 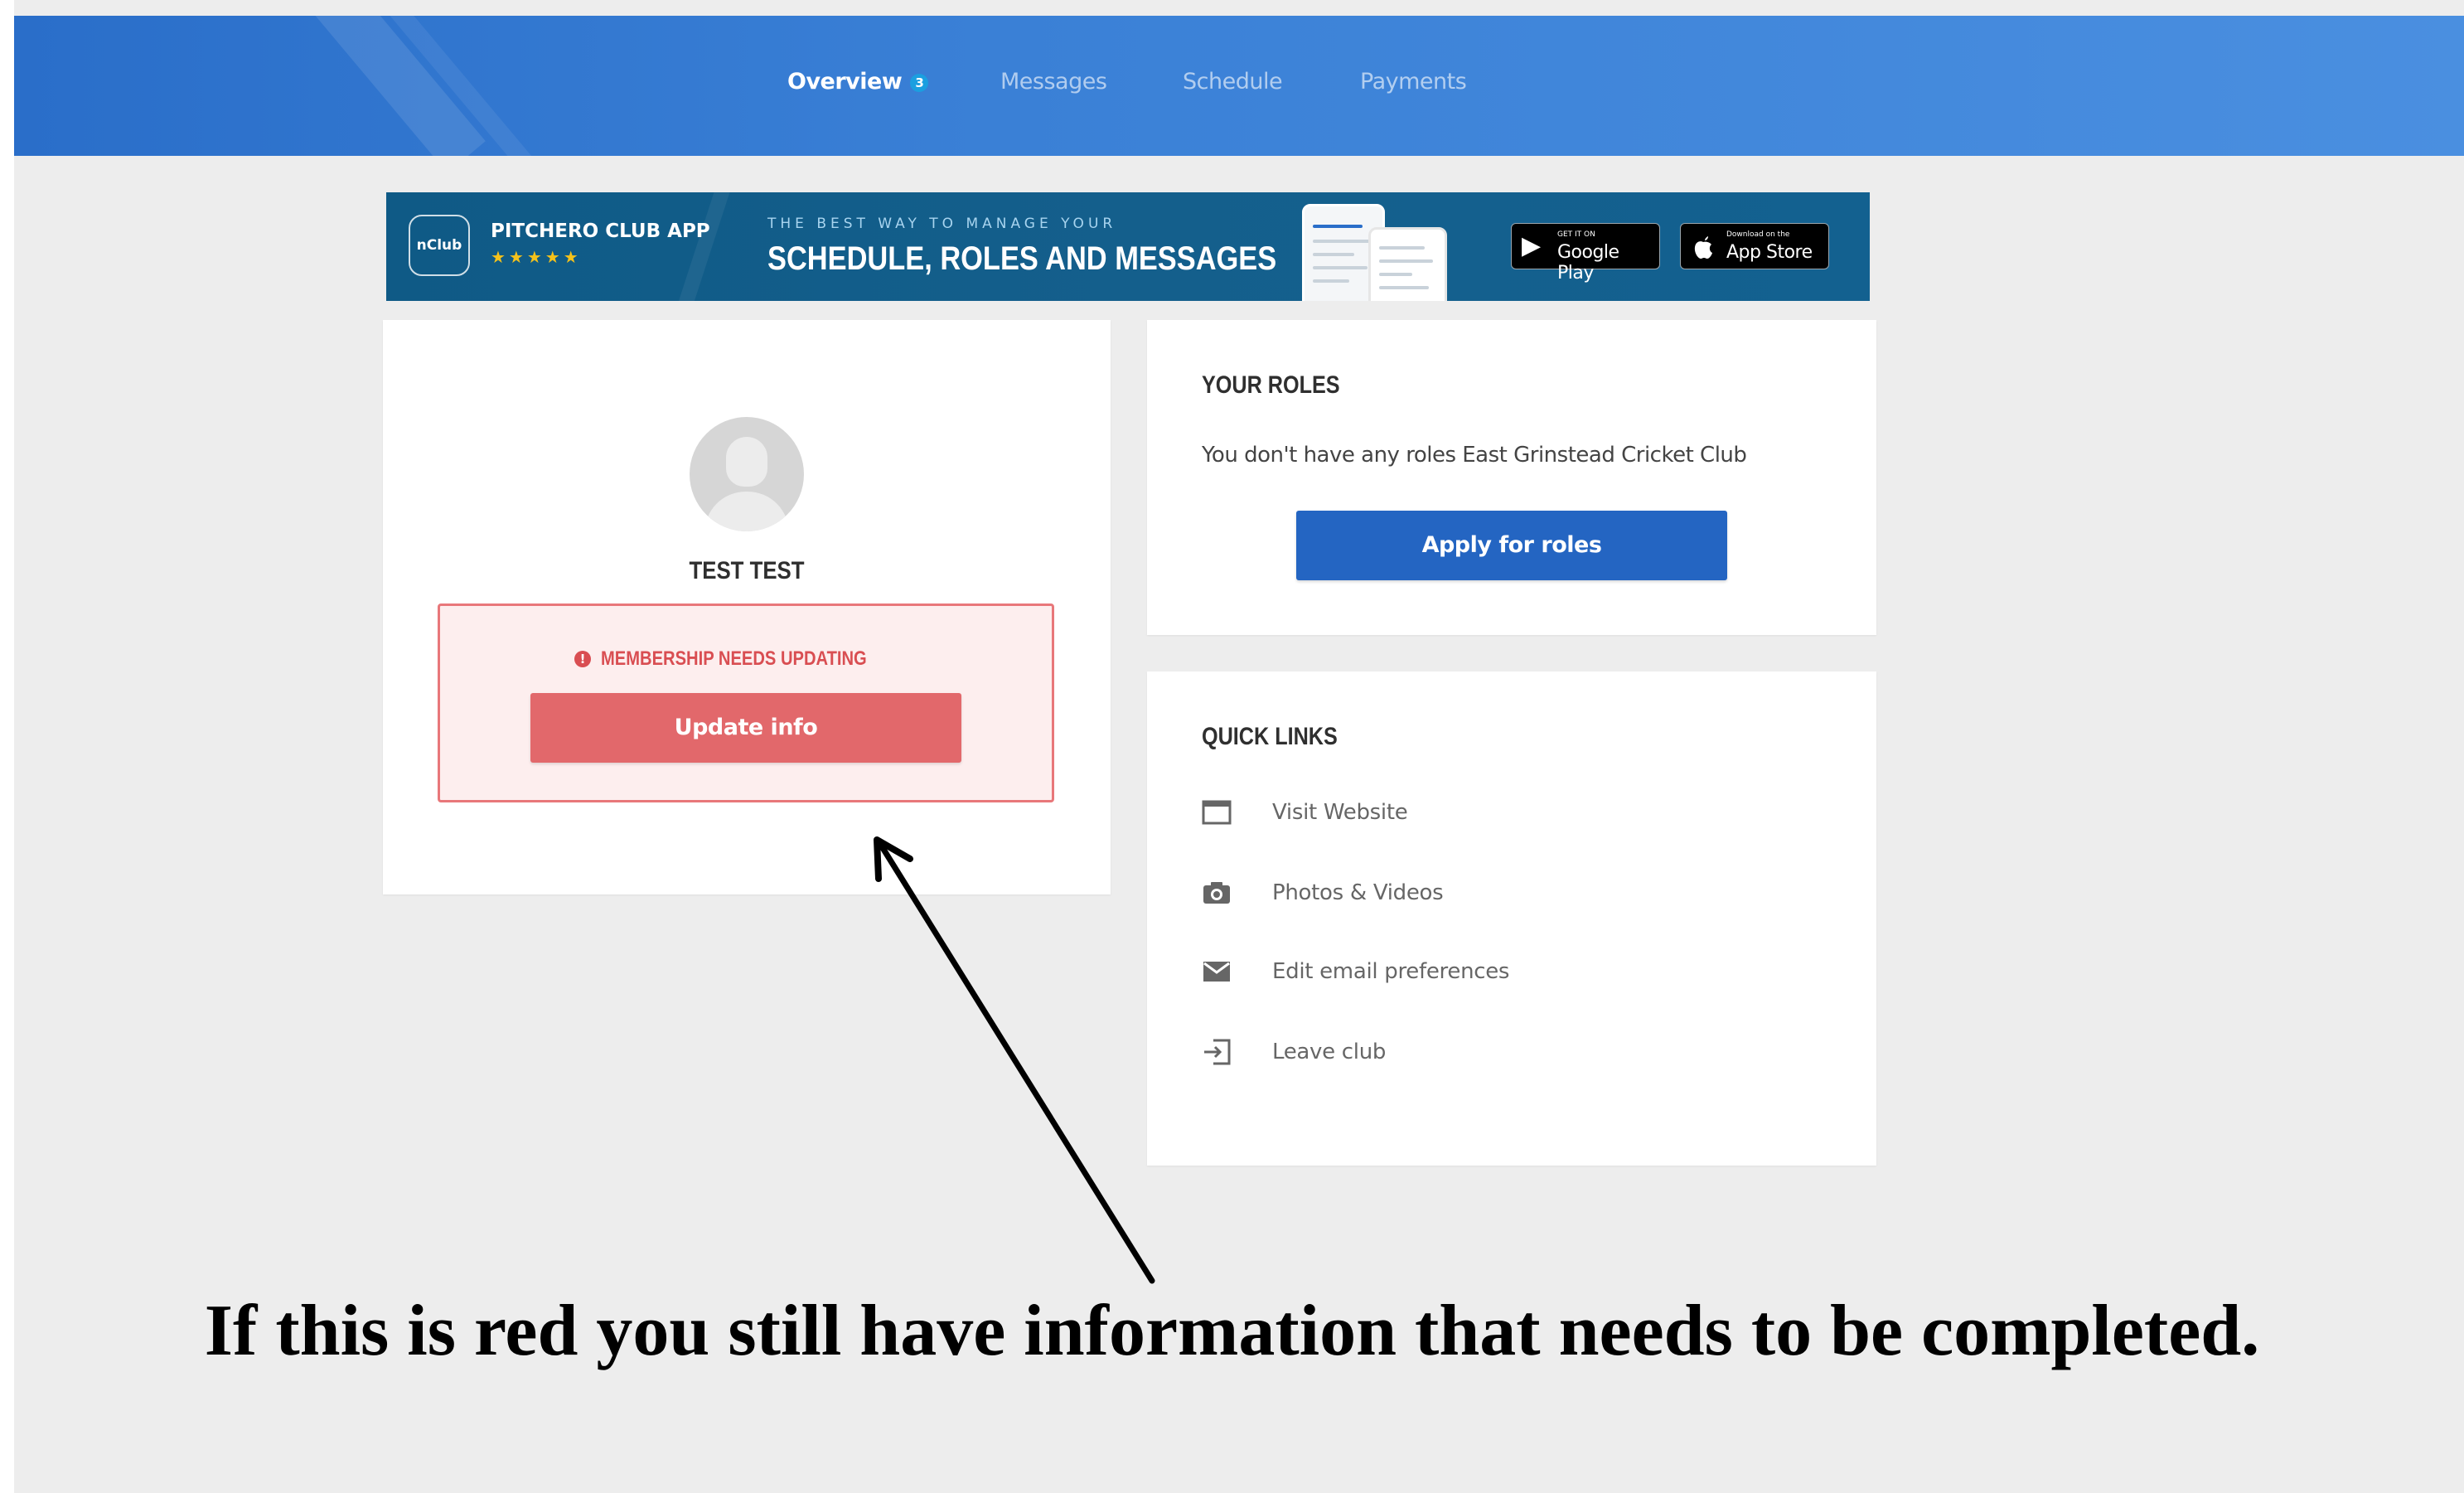 I want to click on nav-tab-label: Schedule, so click(x=1233, y=82).